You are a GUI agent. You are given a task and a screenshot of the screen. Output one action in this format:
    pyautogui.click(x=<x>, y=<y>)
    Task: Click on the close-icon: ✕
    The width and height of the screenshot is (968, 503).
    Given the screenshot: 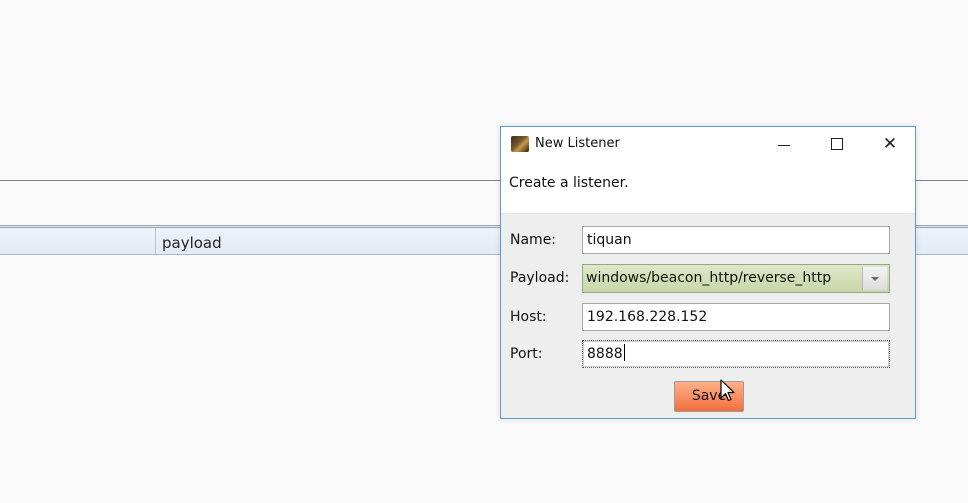 What is the action you would take?
    pyautogui.click(x=890, y=143)
    